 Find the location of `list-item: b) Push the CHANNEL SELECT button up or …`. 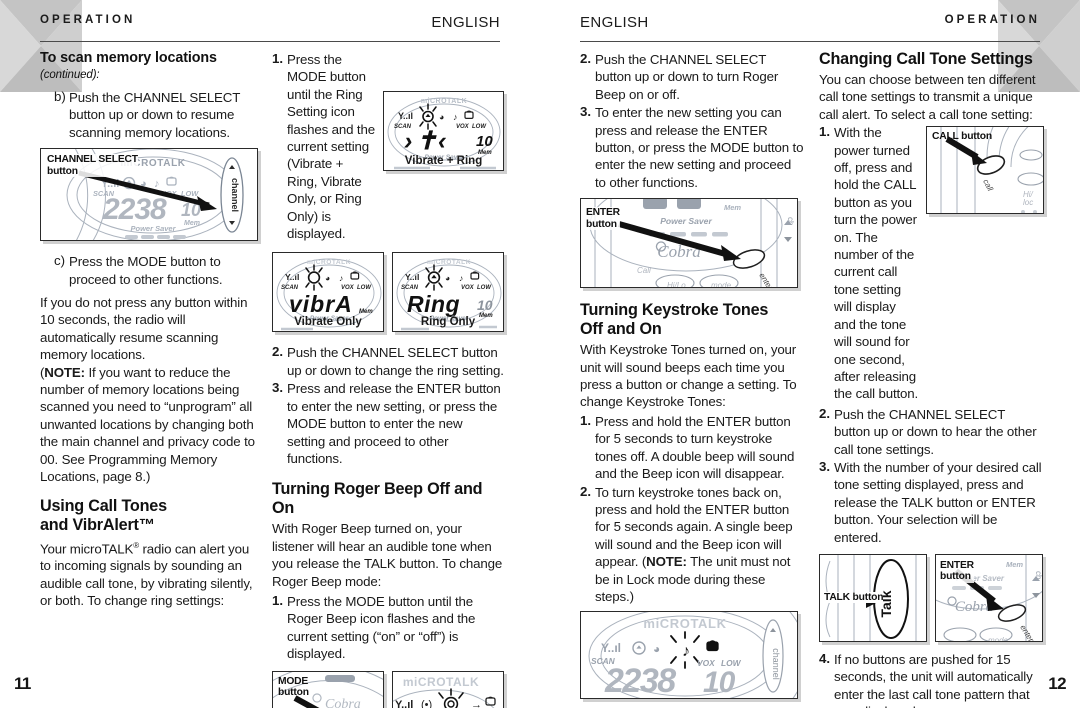

list-item: b) Push the CHANNEL SELECT button up or … is located at coordinates (149, 115).